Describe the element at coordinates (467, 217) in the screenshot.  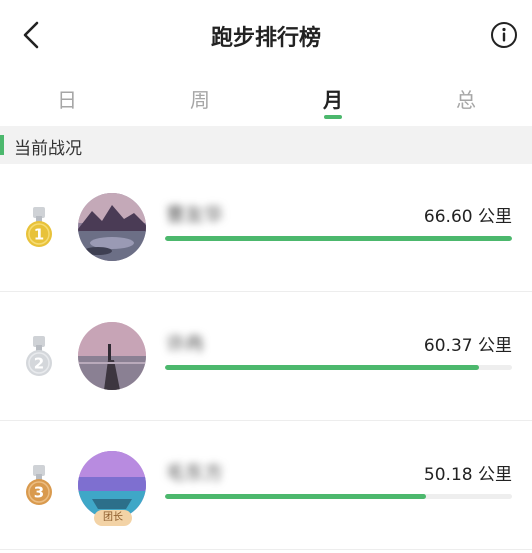
I see `distance-value: 66.60 公里` at that location.